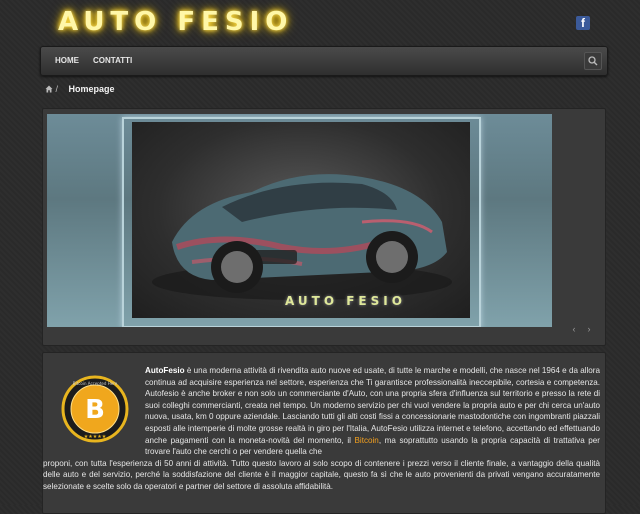  I want to click on nav-item-contatti: CONTATTI, so click(112, 60).